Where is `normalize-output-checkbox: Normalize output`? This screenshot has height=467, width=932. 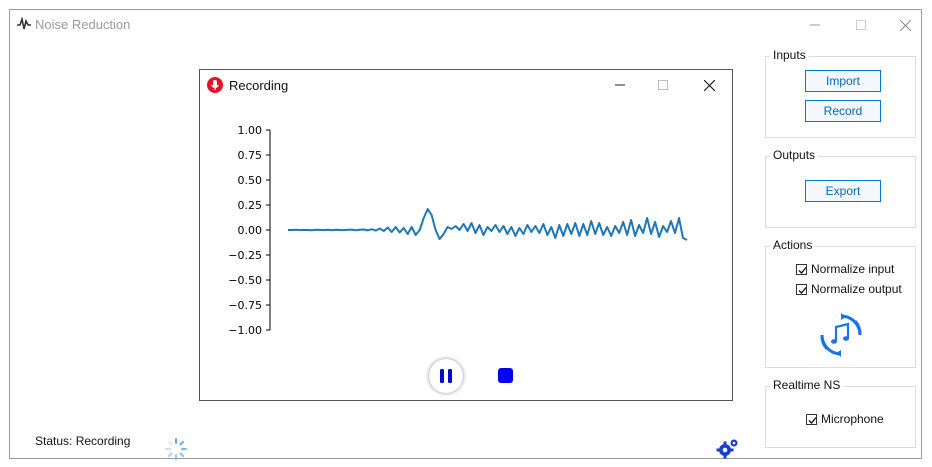
normalize-output-checkbox: Normalize output is located at coordinates (849, 289).